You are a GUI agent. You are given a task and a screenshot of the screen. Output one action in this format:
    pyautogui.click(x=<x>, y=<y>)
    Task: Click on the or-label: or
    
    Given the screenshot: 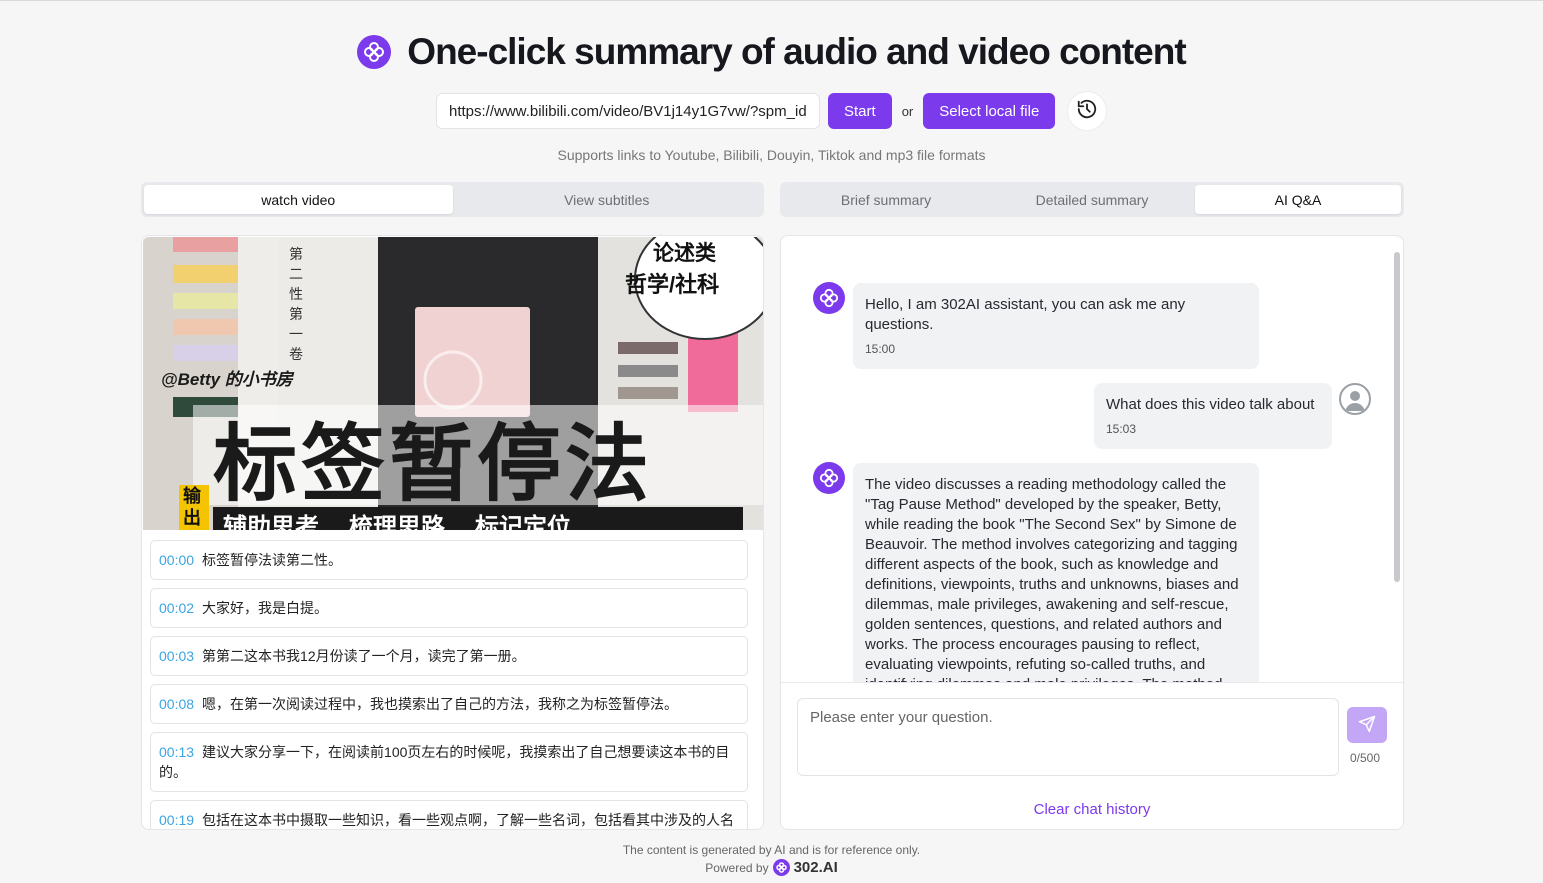 What is the action you would take?
    pyautogui.click(x=907, y=111)
    